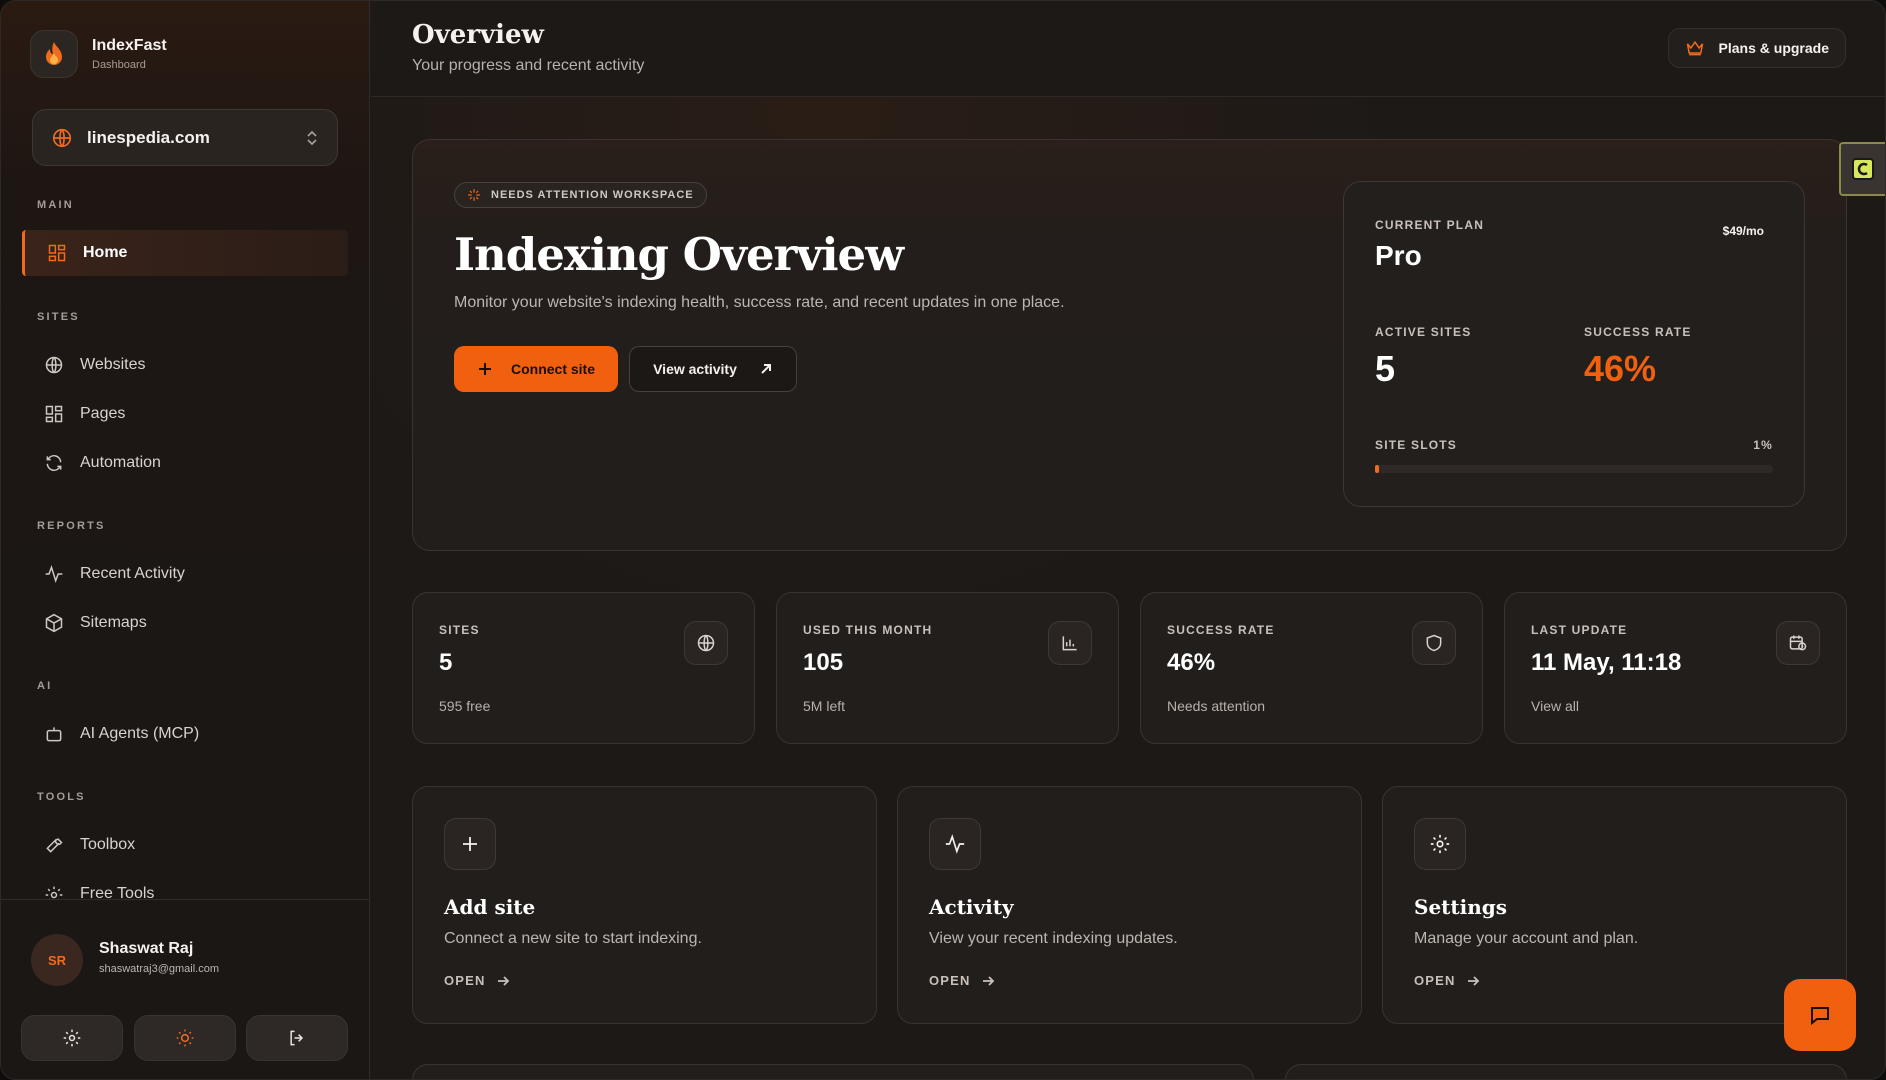 Image resolution: width=1886 pixels, height=1080 pixels. Describe the element at coordinates (185, 989) in the screenshot. I see `user-block: SR Shaswat Raj shaswatraj3@gmail.com` at that location.